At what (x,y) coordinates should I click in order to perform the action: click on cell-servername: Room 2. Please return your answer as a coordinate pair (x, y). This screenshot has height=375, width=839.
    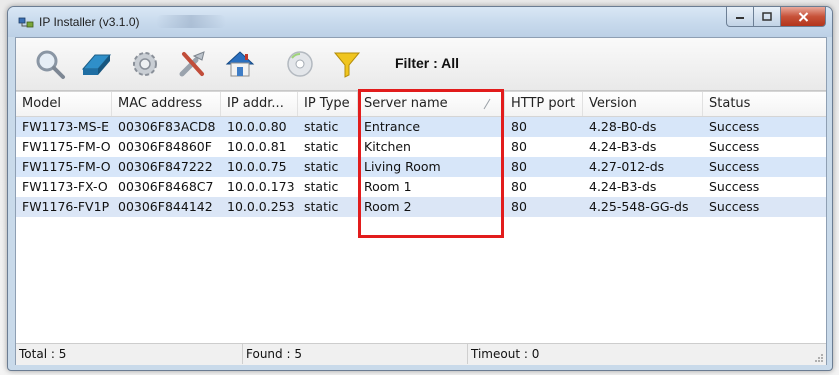
    Looking at the image, I should click on (388, 206).